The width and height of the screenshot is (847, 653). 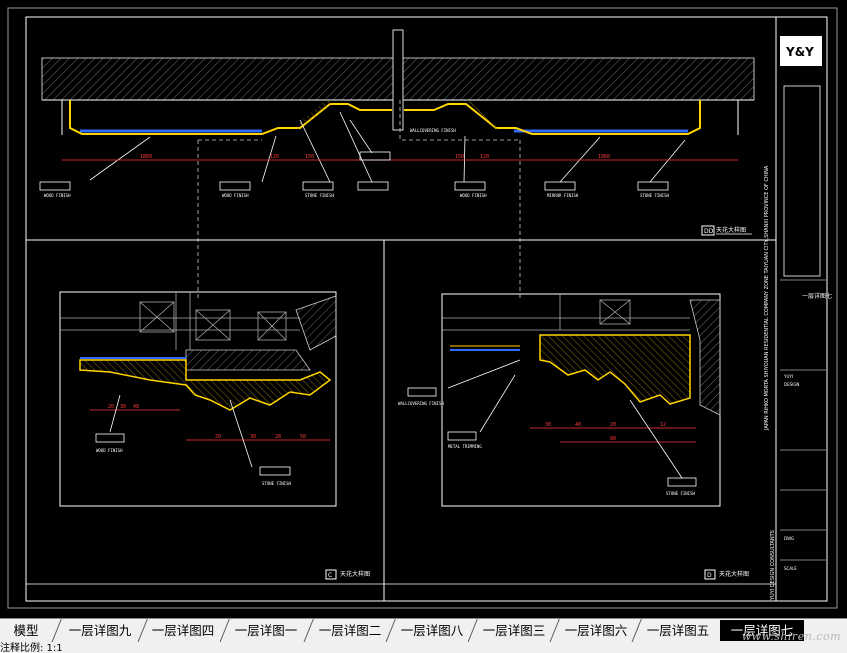 I want to click on svg-text: 48, so click(x=136, y=407).